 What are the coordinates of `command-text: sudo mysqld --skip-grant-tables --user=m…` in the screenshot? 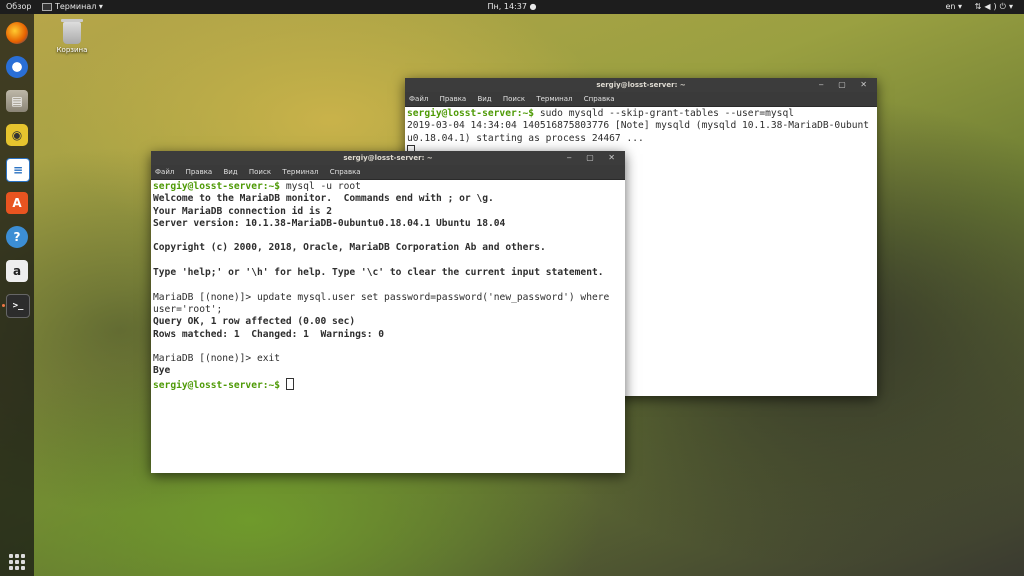 It's located at (664, 113).